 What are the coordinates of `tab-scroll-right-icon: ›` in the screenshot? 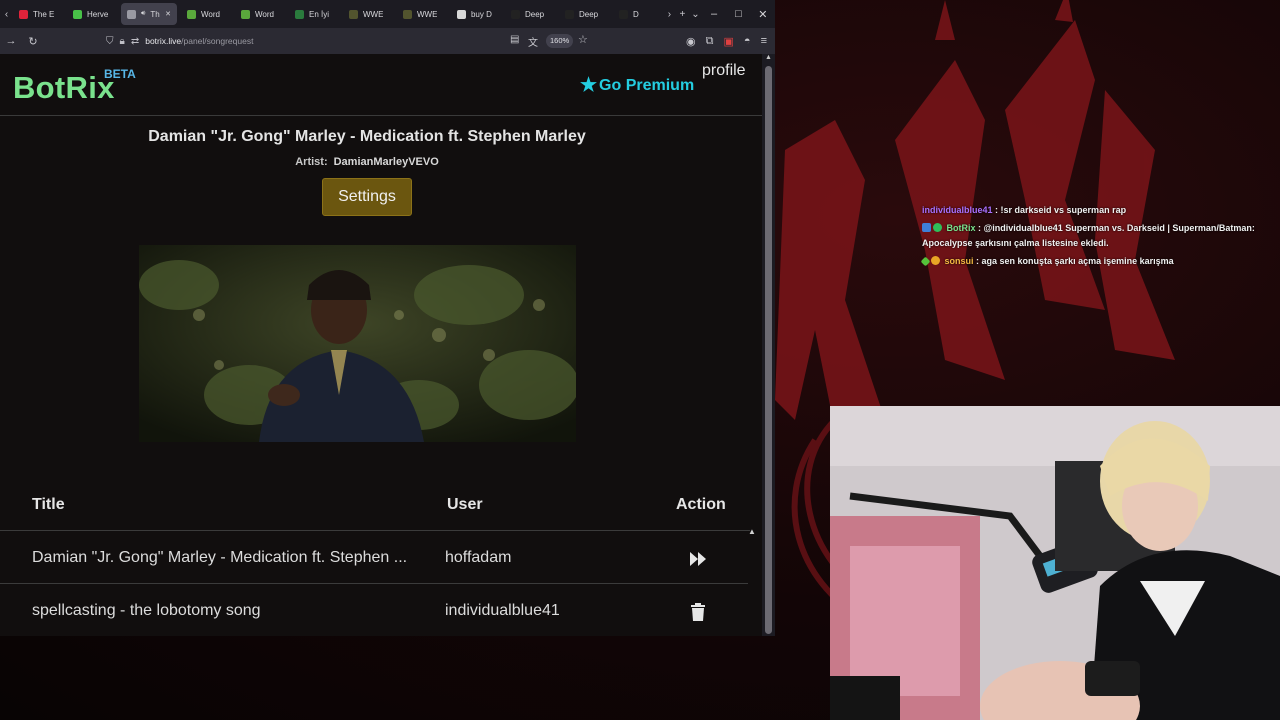 It's located at (669, 14).